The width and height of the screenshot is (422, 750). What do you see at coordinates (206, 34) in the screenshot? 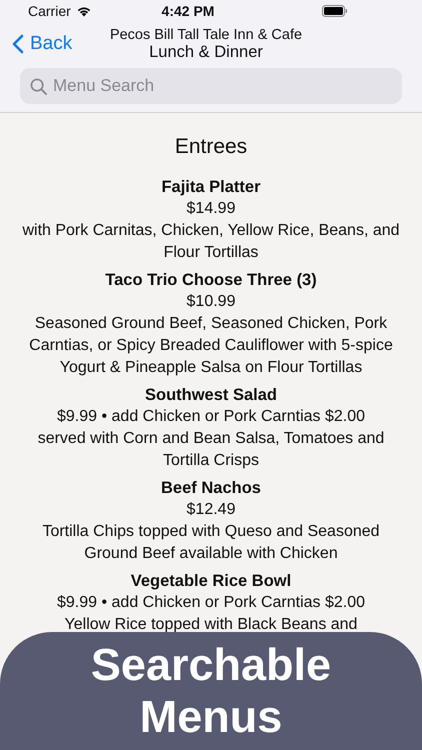
I see `restaurant-title: Pecos Bill Tall Tale Inn & Cafe` at bounding box center [206, 34].